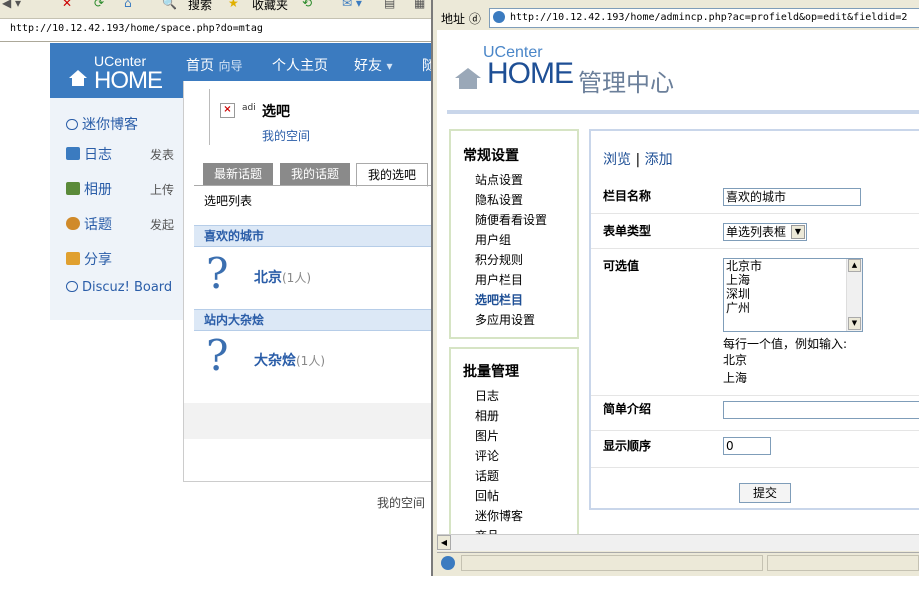 The width and height of the screenshot is (919, 589). What do you see at coordinates (200, 6) in the screenshot?
I see `search-button-label: 搜索` at bounding box center [200, 6].